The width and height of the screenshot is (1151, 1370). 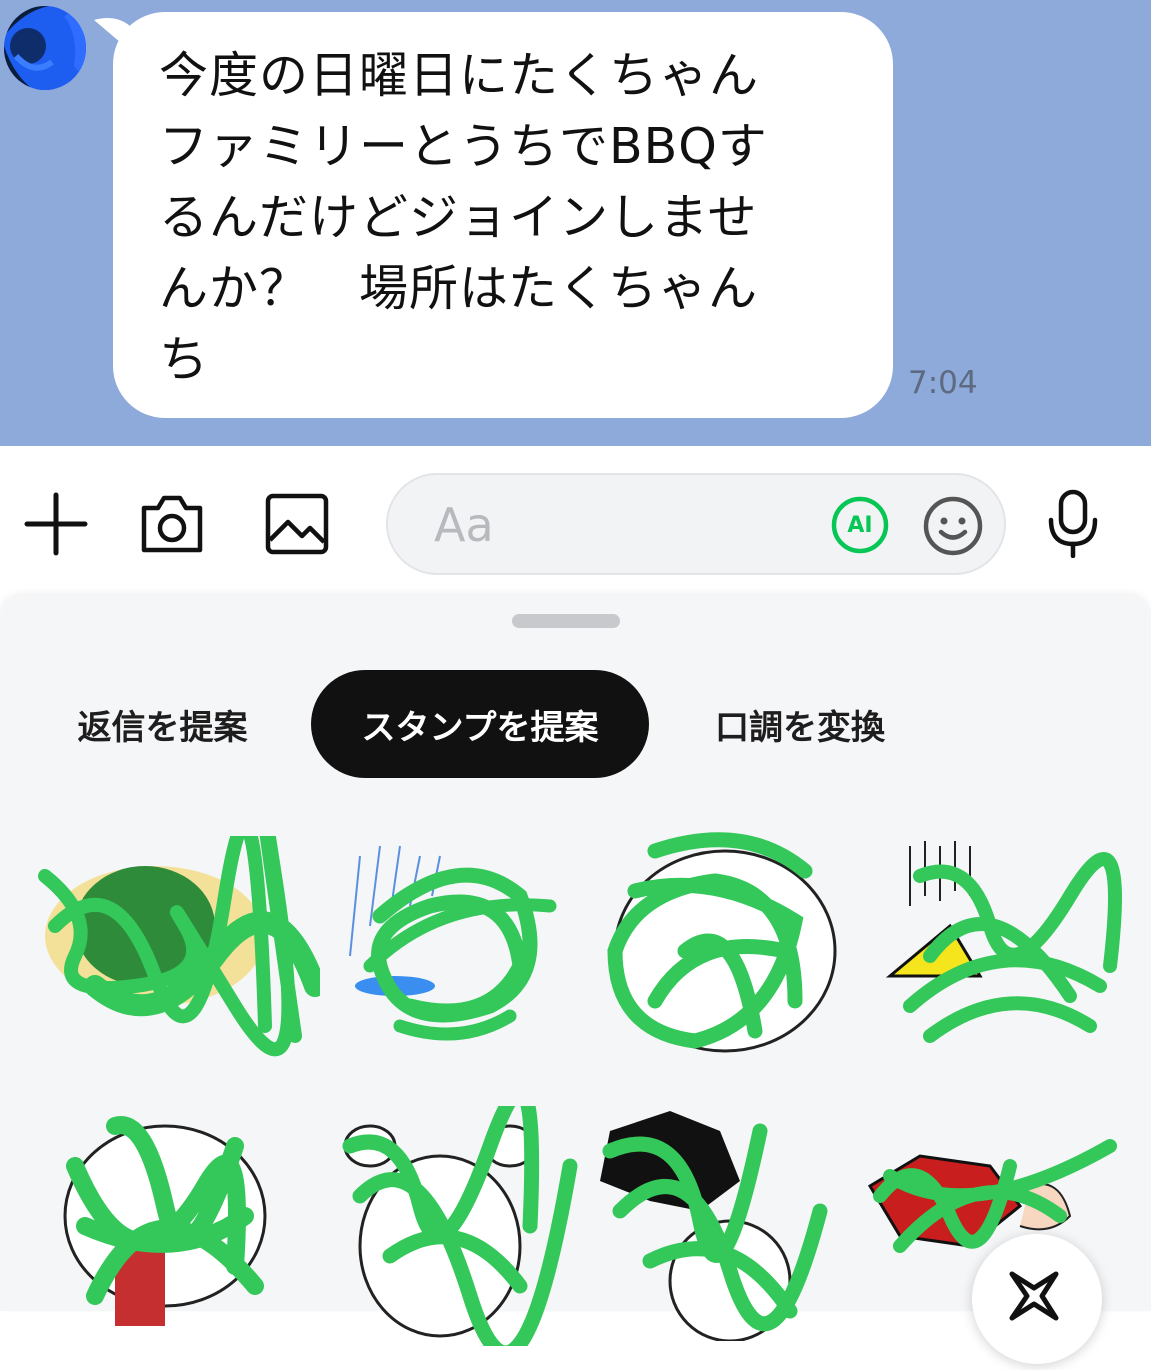 What do you see at coordinates (56, 524) in the screenshot?
I see `plus-icon` at bounding box center [56, 524].